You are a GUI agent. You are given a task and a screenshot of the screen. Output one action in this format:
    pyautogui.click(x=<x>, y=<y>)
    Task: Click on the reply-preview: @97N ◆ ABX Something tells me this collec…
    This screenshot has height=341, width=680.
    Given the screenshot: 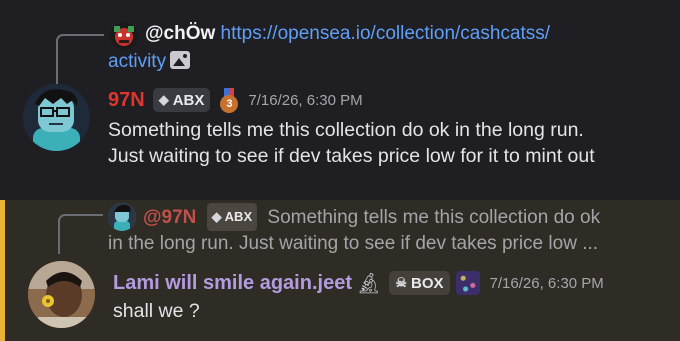 What is the action you would take?
    pyautogui.click(x=410, y=217)
    